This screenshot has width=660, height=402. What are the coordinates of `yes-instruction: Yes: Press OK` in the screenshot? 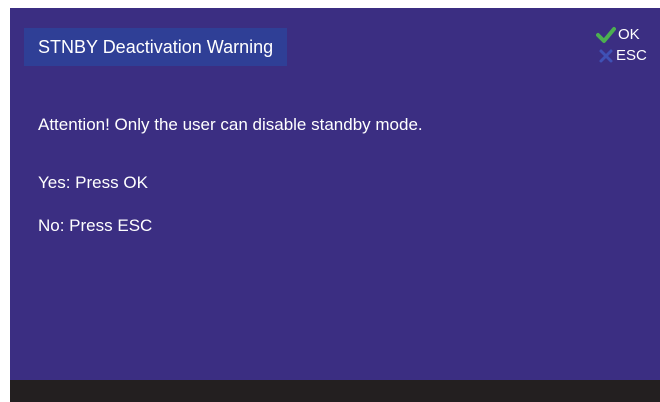 It's located at (93, 182).